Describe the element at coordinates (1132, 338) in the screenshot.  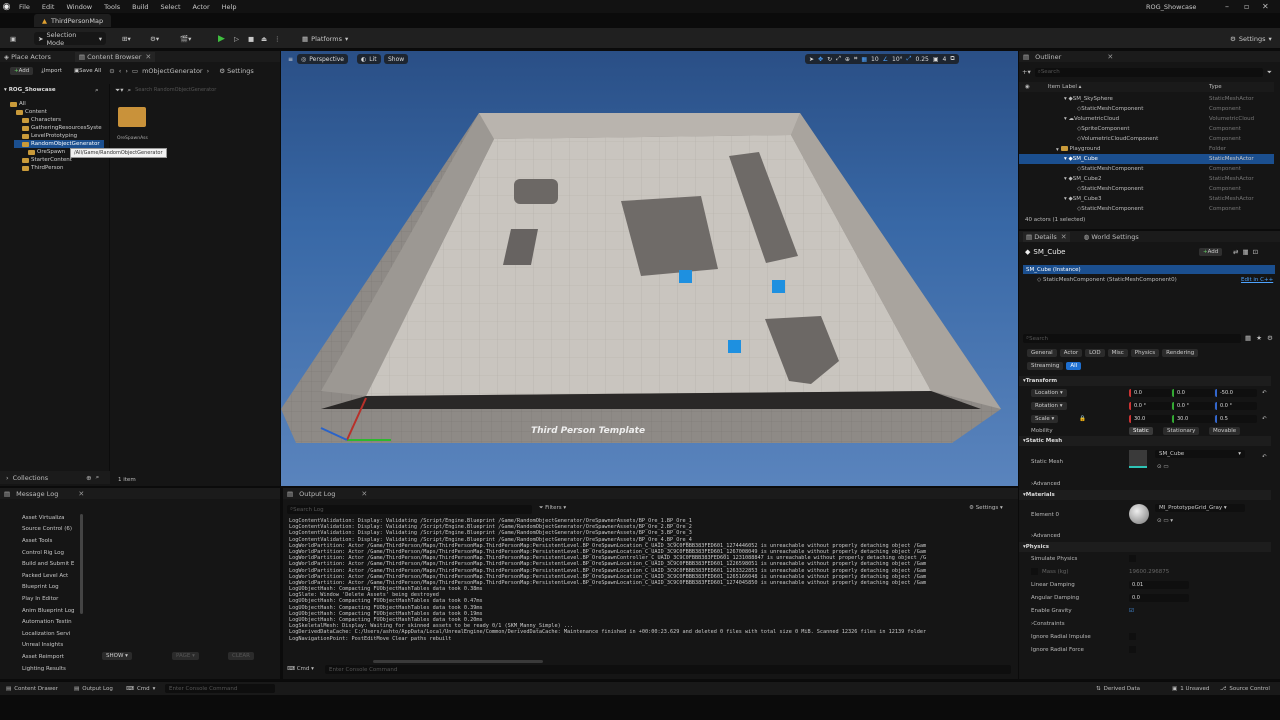
I see `details-search-input: ⌕ Search` at that location.